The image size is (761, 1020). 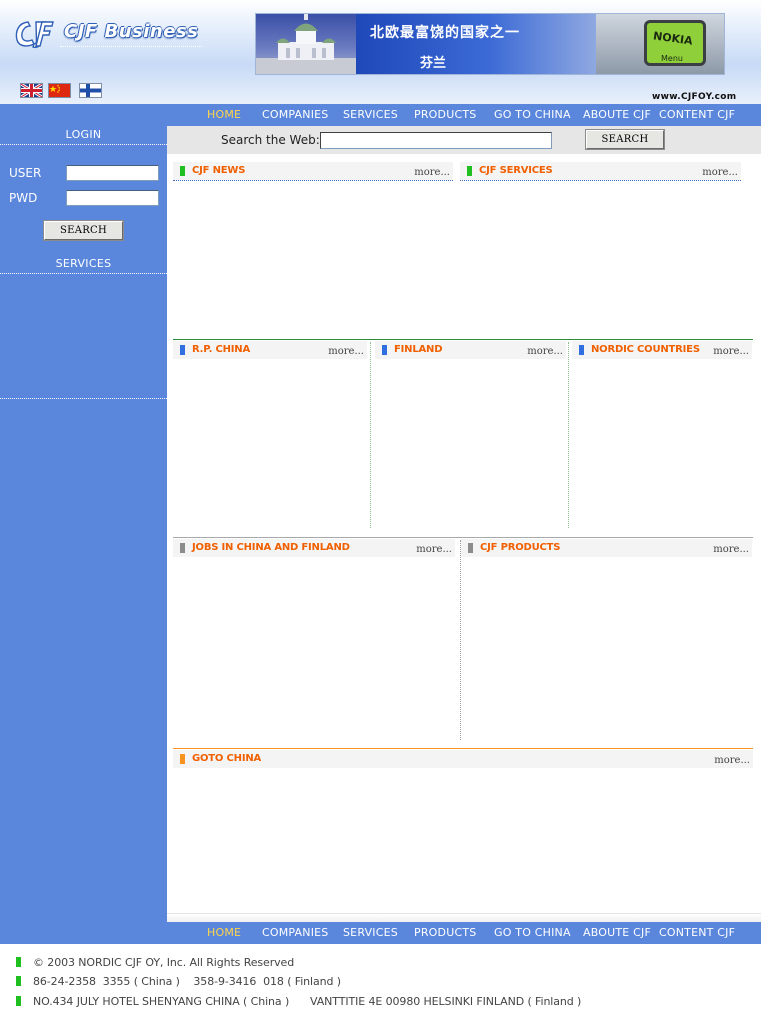 I want to click on pwd-label: PWD, so click(x=23, y=198).